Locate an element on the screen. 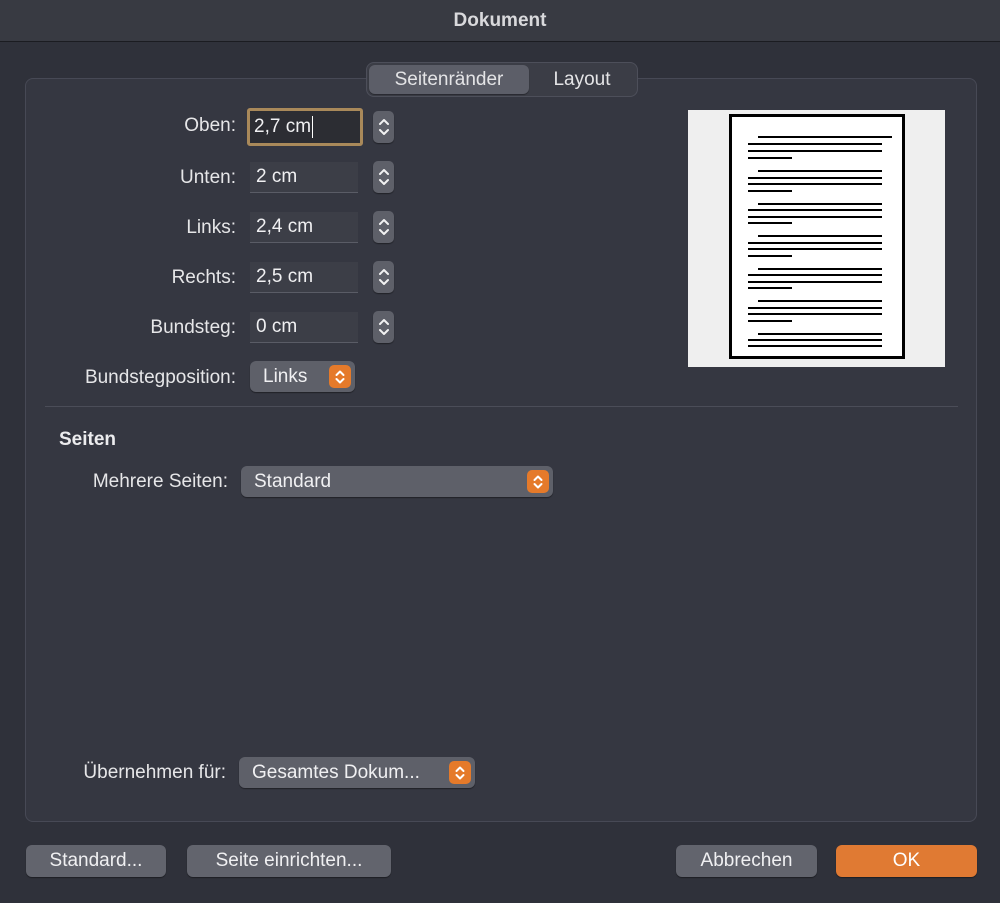 This screenshot has width=1000, height=903. left-margin-stepper is located at coordinates (383, 227).